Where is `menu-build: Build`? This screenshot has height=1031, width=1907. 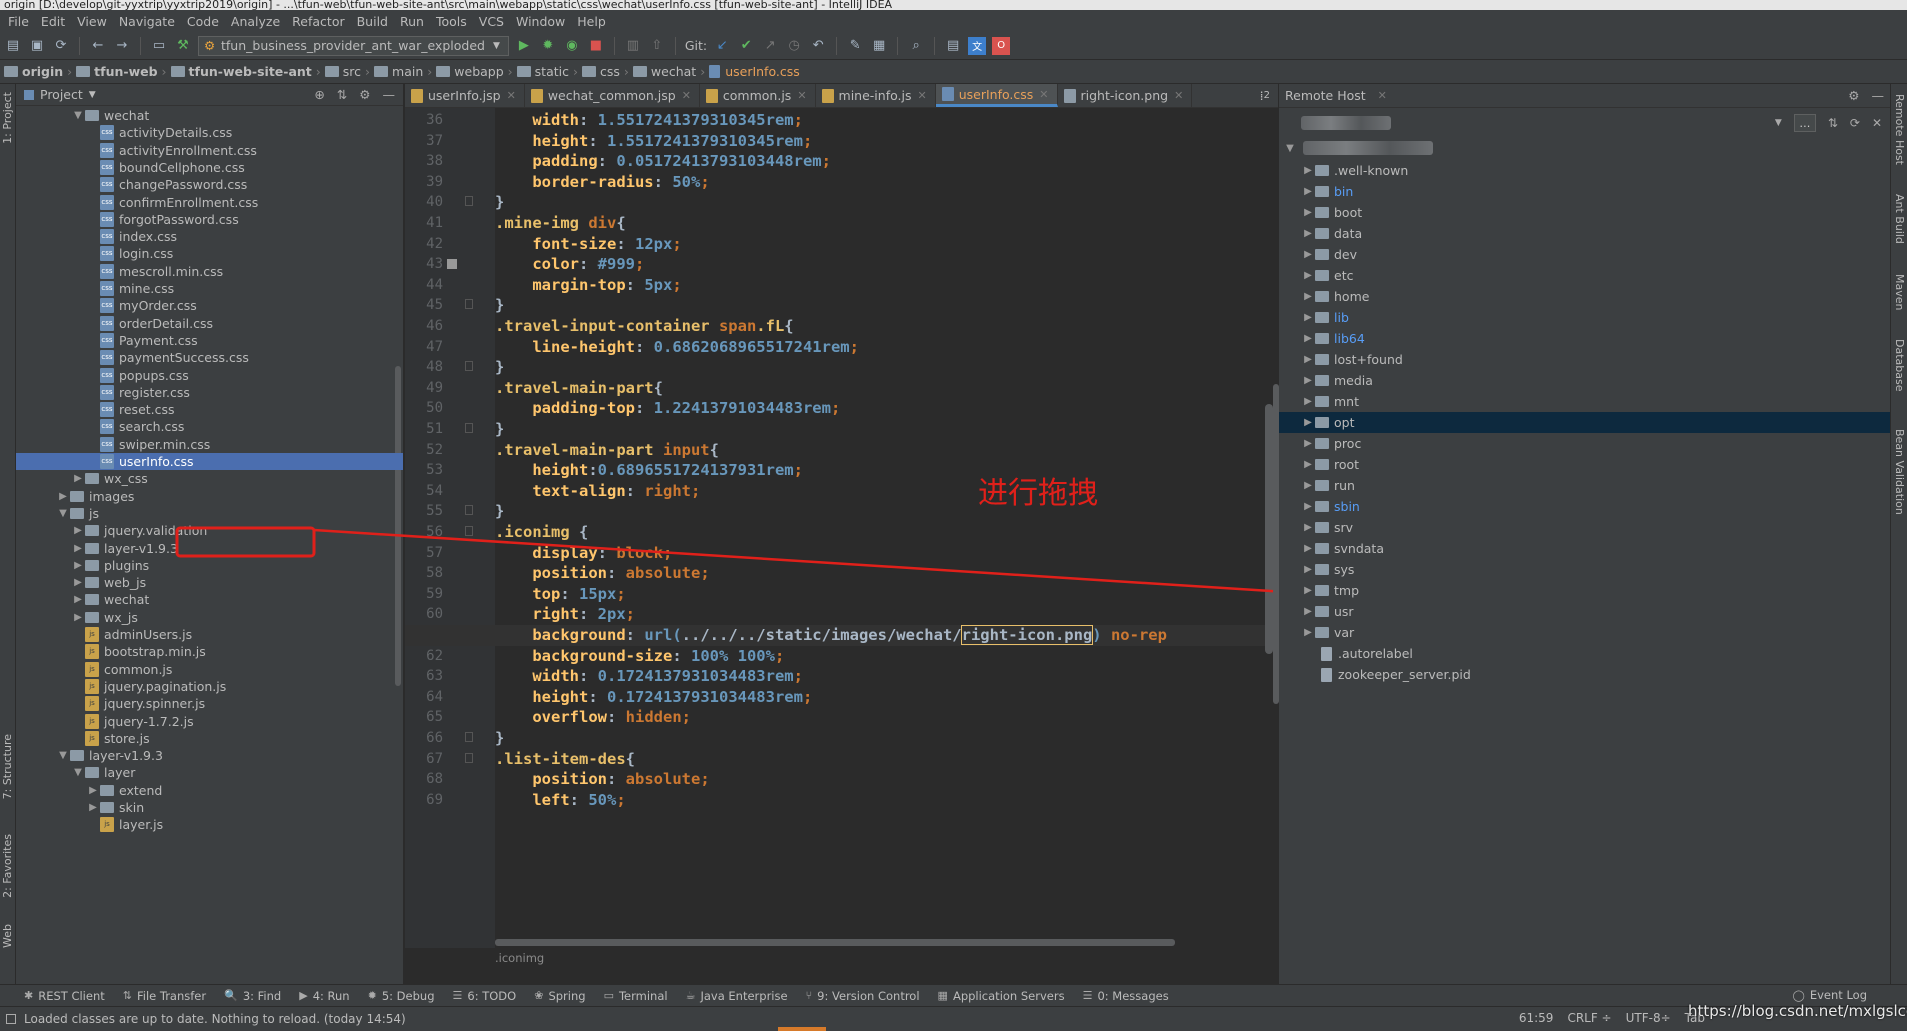 menu-build: Build is located at coordinates (372, 21).